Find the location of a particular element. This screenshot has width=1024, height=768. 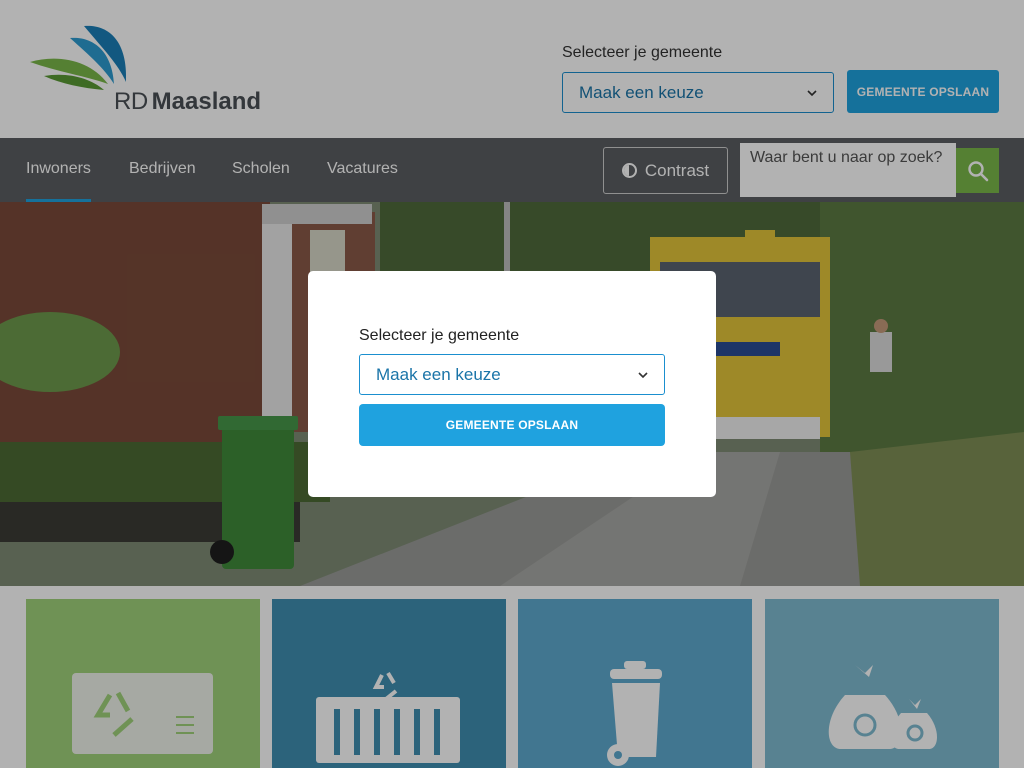

modal-municipality-select: Maak een keuze is located at coordinates (512, 374).